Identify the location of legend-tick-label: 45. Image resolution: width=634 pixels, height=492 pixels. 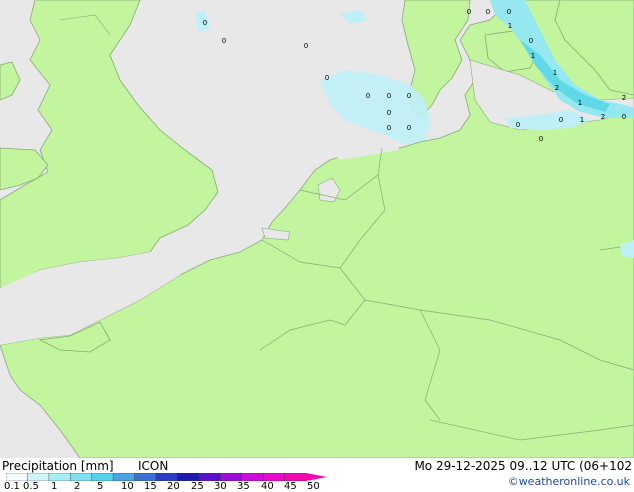
(290, 486).